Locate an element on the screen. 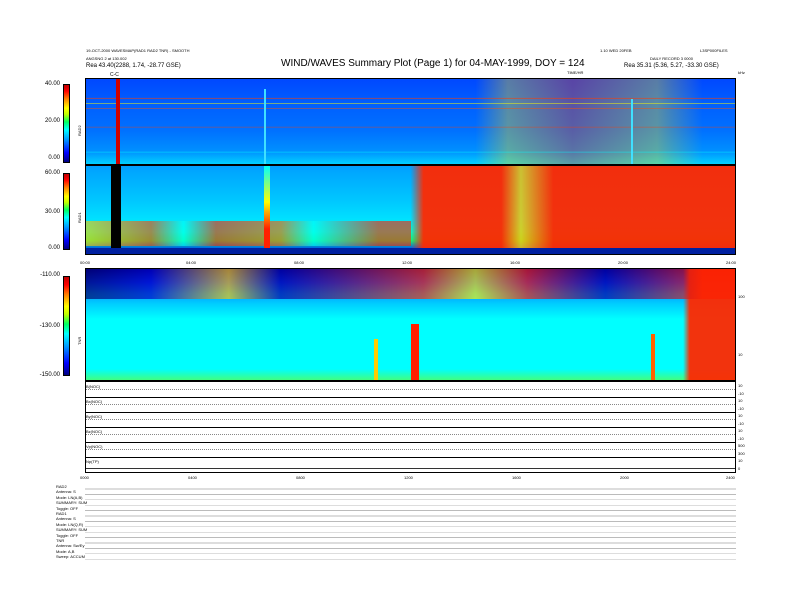 This screenshot has height=612, width=792. mag-trace-by is located at coordinates (410, 419).